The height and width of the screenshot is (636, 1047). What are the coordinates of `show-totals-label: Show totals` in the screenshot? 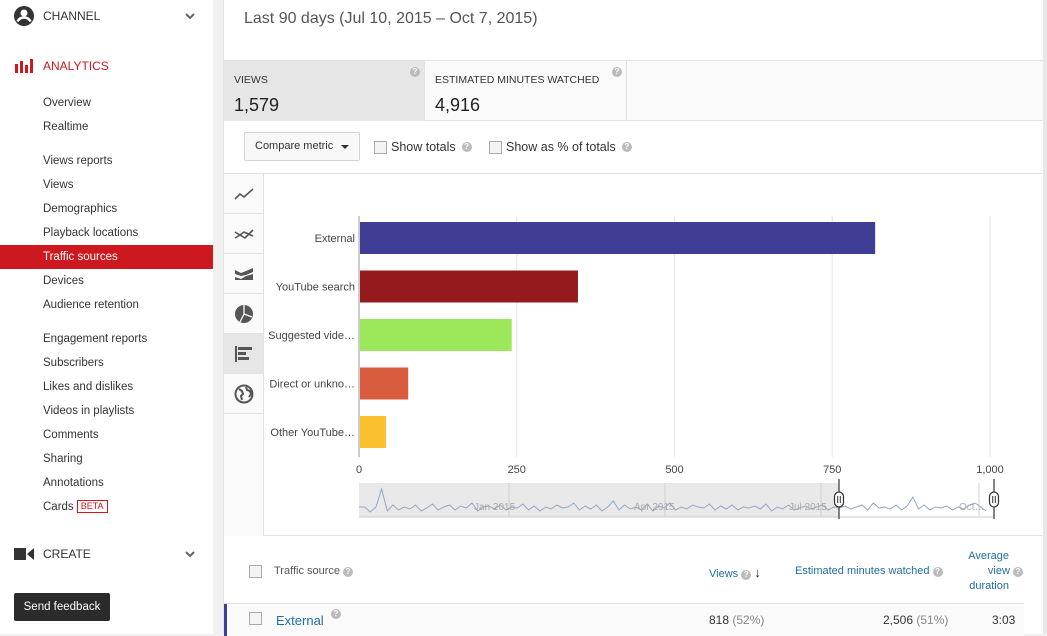 It's located at (423, 147).